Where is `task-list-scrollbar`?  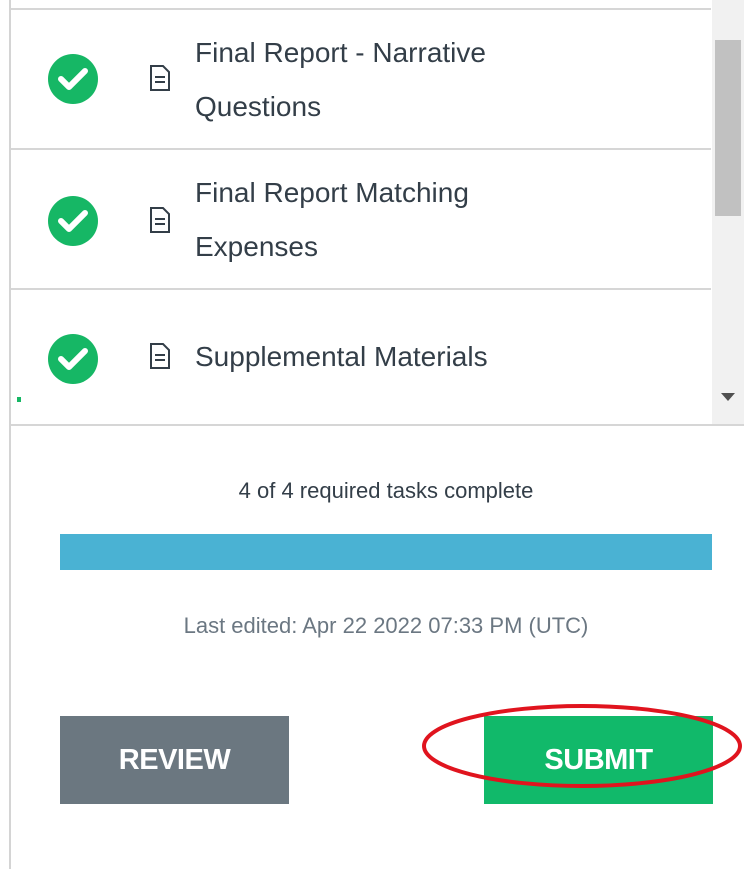
task-list-scrollbar is located at coordinates (728, 213).